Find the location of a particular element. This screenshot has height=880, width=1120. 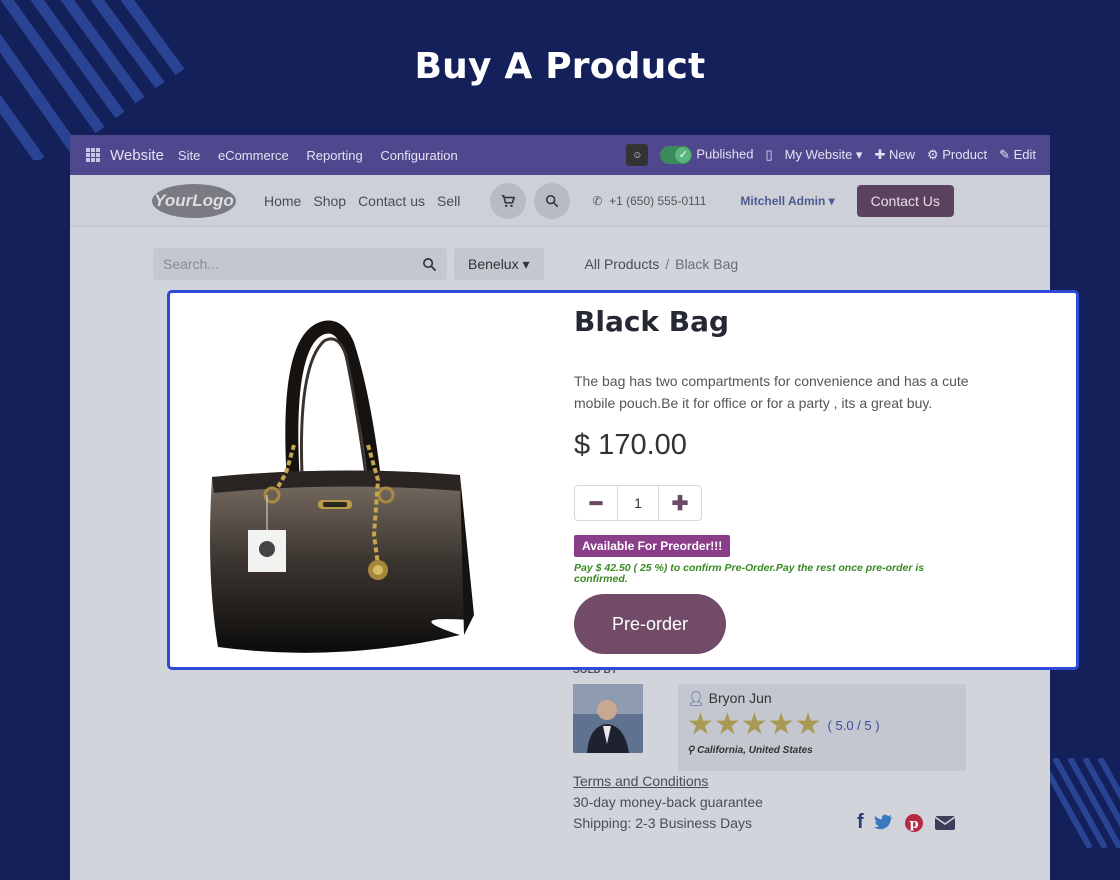

my-website-dropdown: My Website ▾ is located at coordinates (824, 155).